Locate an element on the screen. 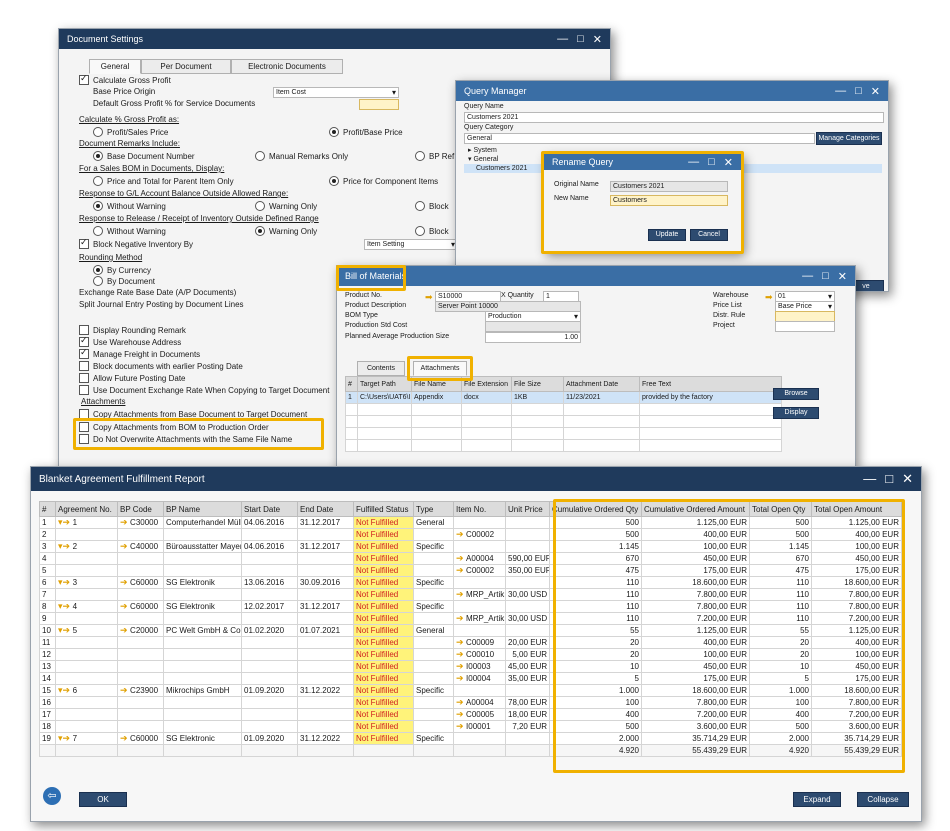 The width and height of the screenshot is (950, 831). table-cell: 17 is located at coordinates (47, 714).